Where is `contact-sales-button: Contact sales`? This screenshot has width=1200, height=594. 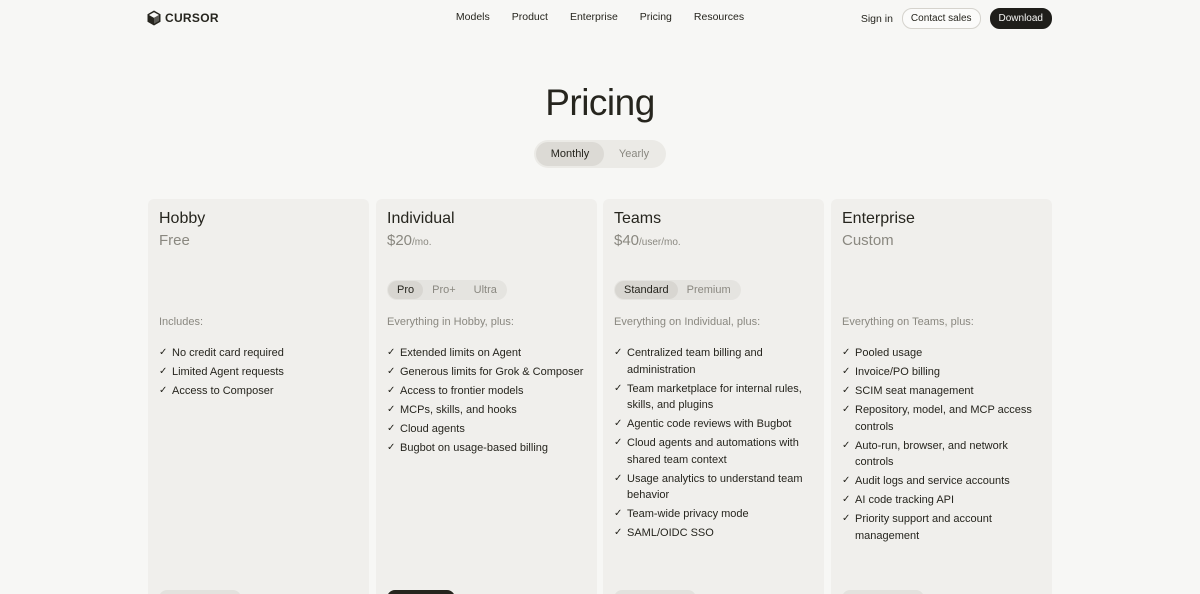 contact-sales-button: Contact sales is located at coordinates (941, 18).